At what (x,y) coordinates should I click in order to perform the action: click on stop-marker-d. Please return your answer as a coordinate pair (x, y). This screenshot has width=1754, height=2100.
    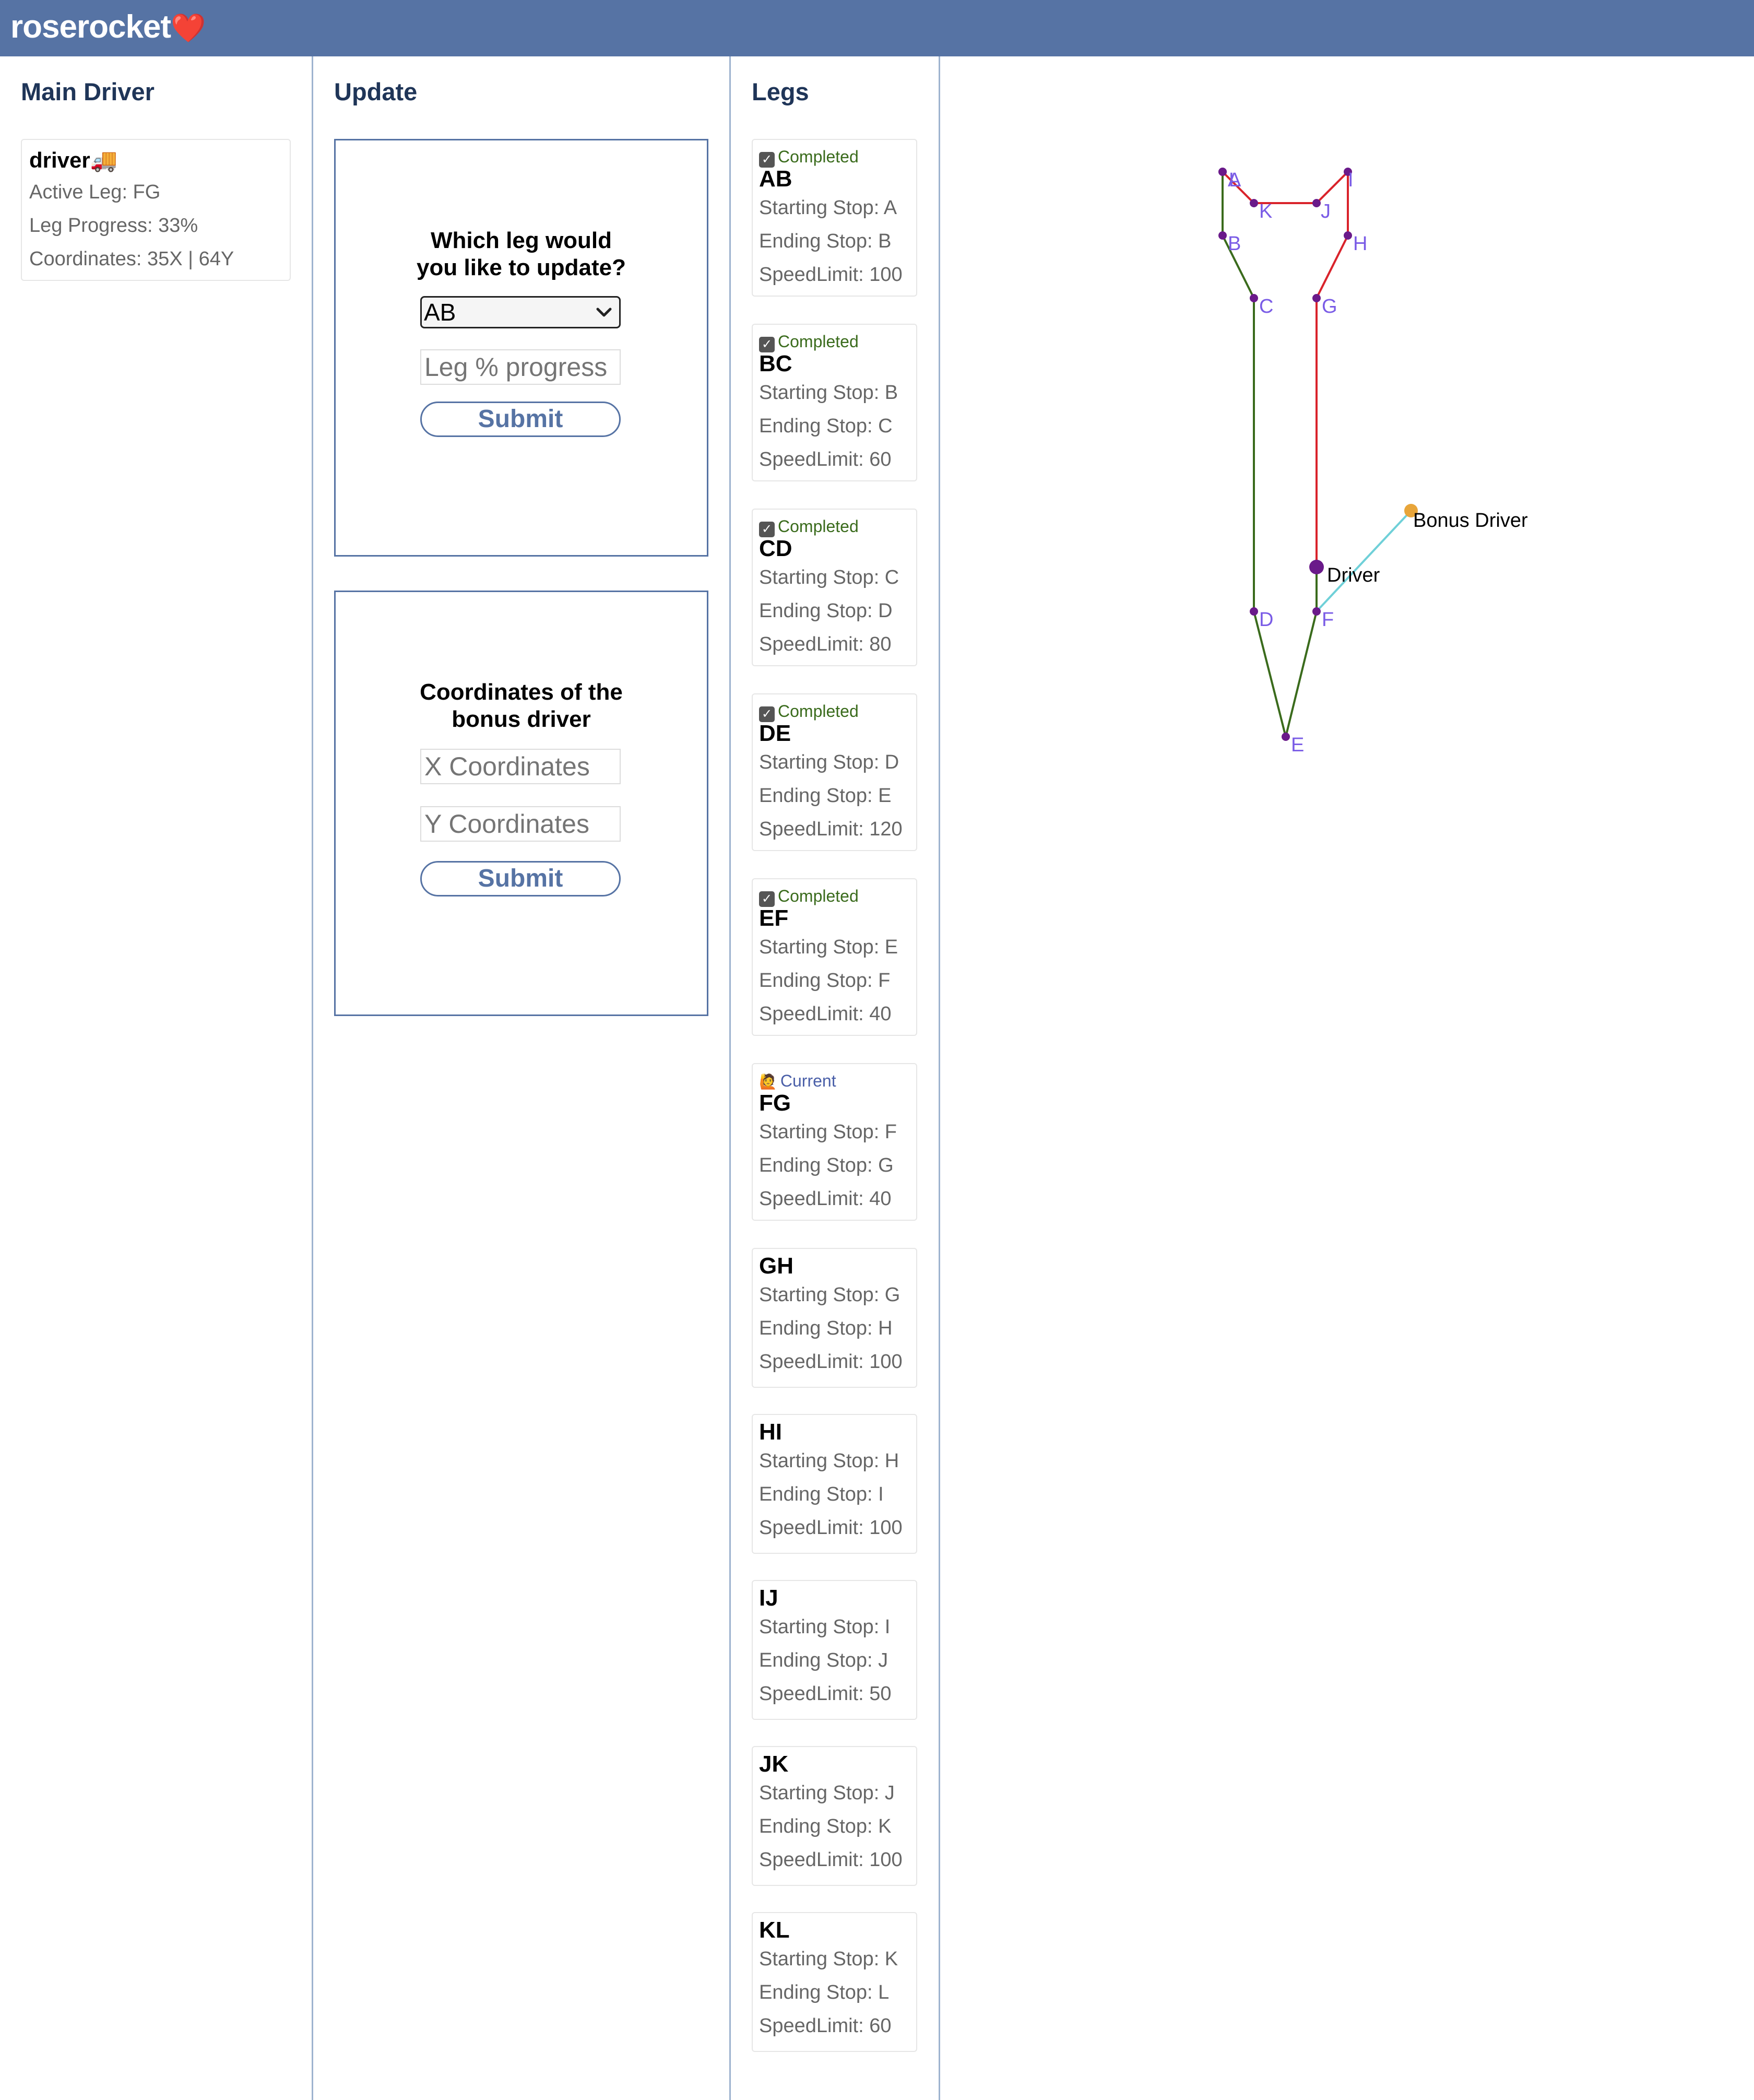
    Looking at the image, I should click on (1254, 611).